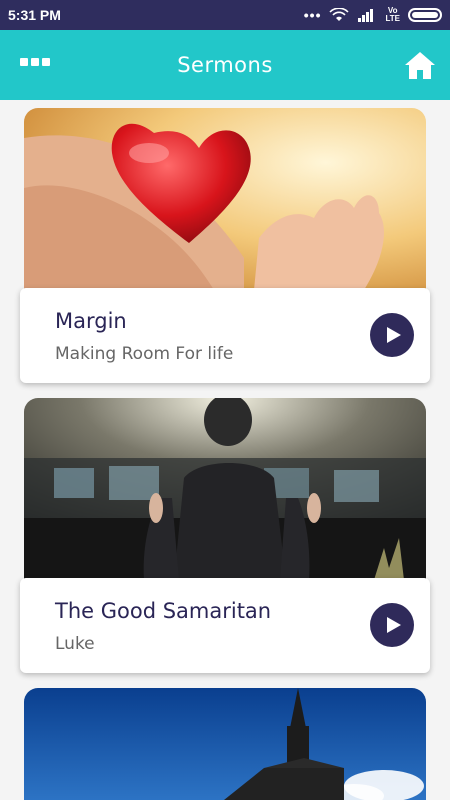  Describe the element at coordinates (163, 611) in the screenshot. I see `sermon-title: The Good Samaritan` at that location.